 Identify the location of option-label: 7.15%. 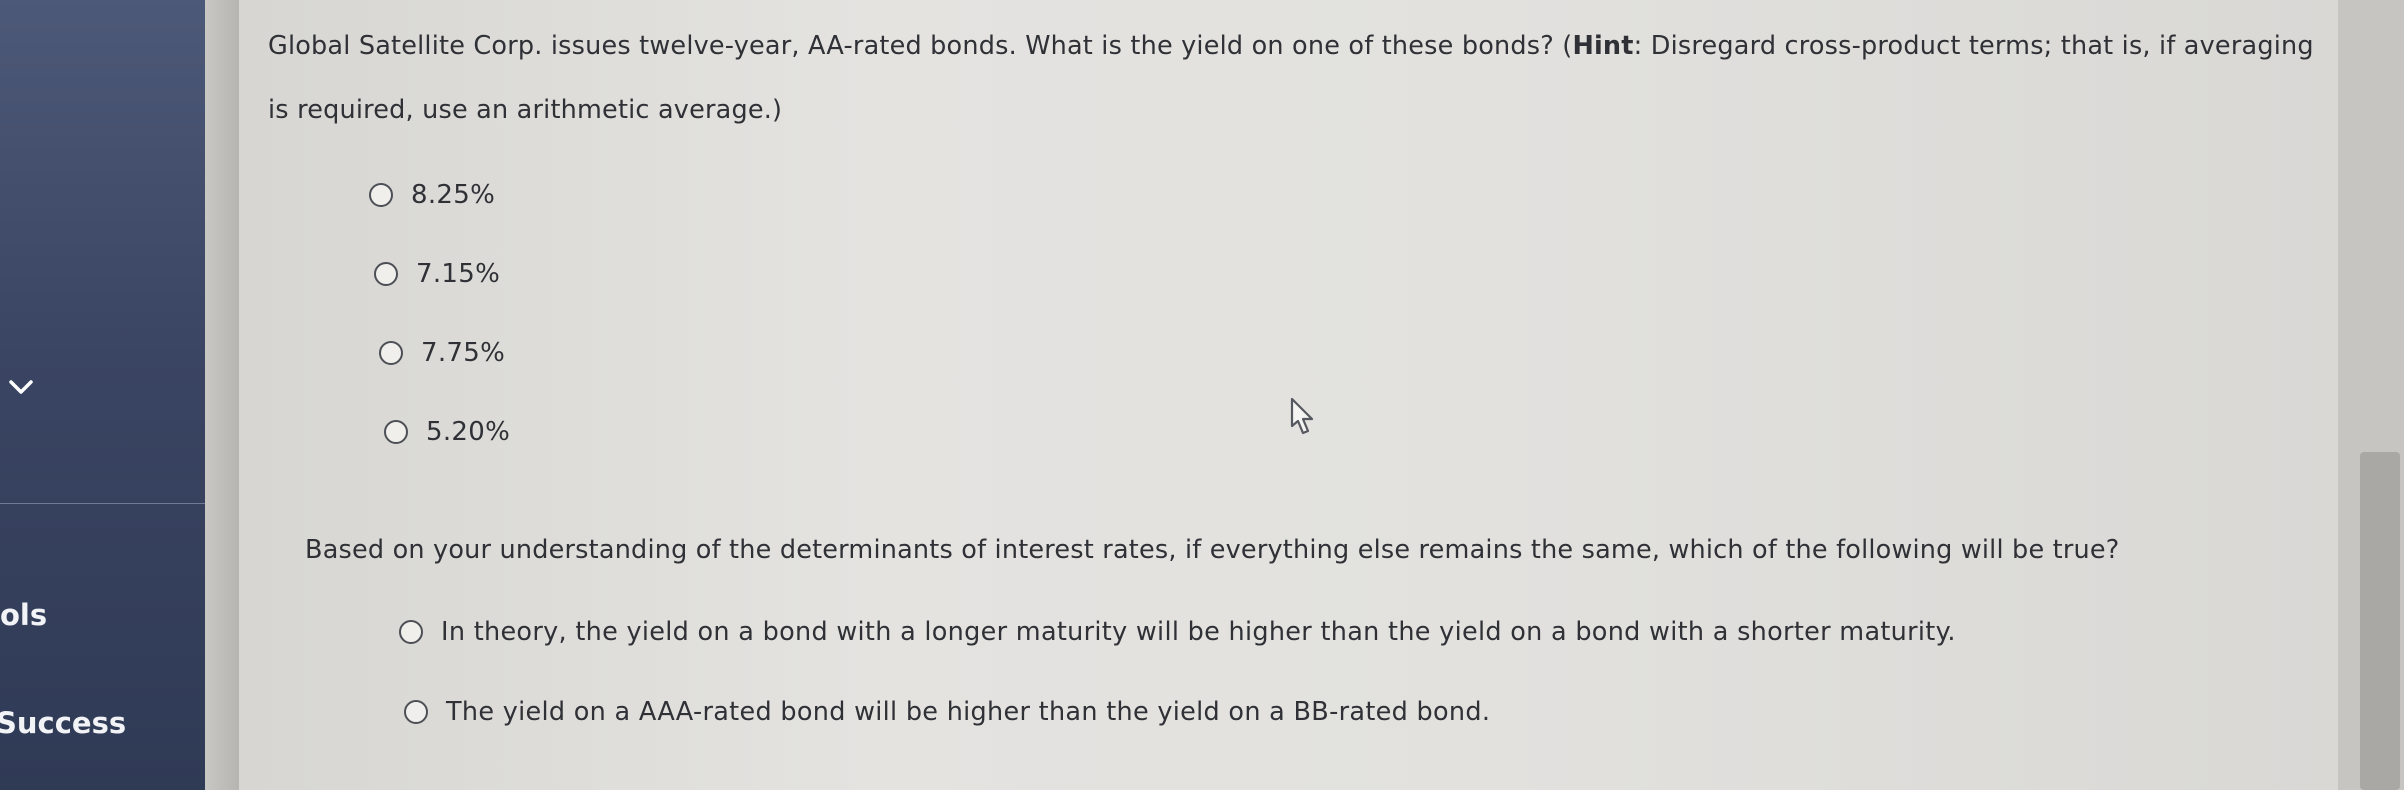
(458, 274).